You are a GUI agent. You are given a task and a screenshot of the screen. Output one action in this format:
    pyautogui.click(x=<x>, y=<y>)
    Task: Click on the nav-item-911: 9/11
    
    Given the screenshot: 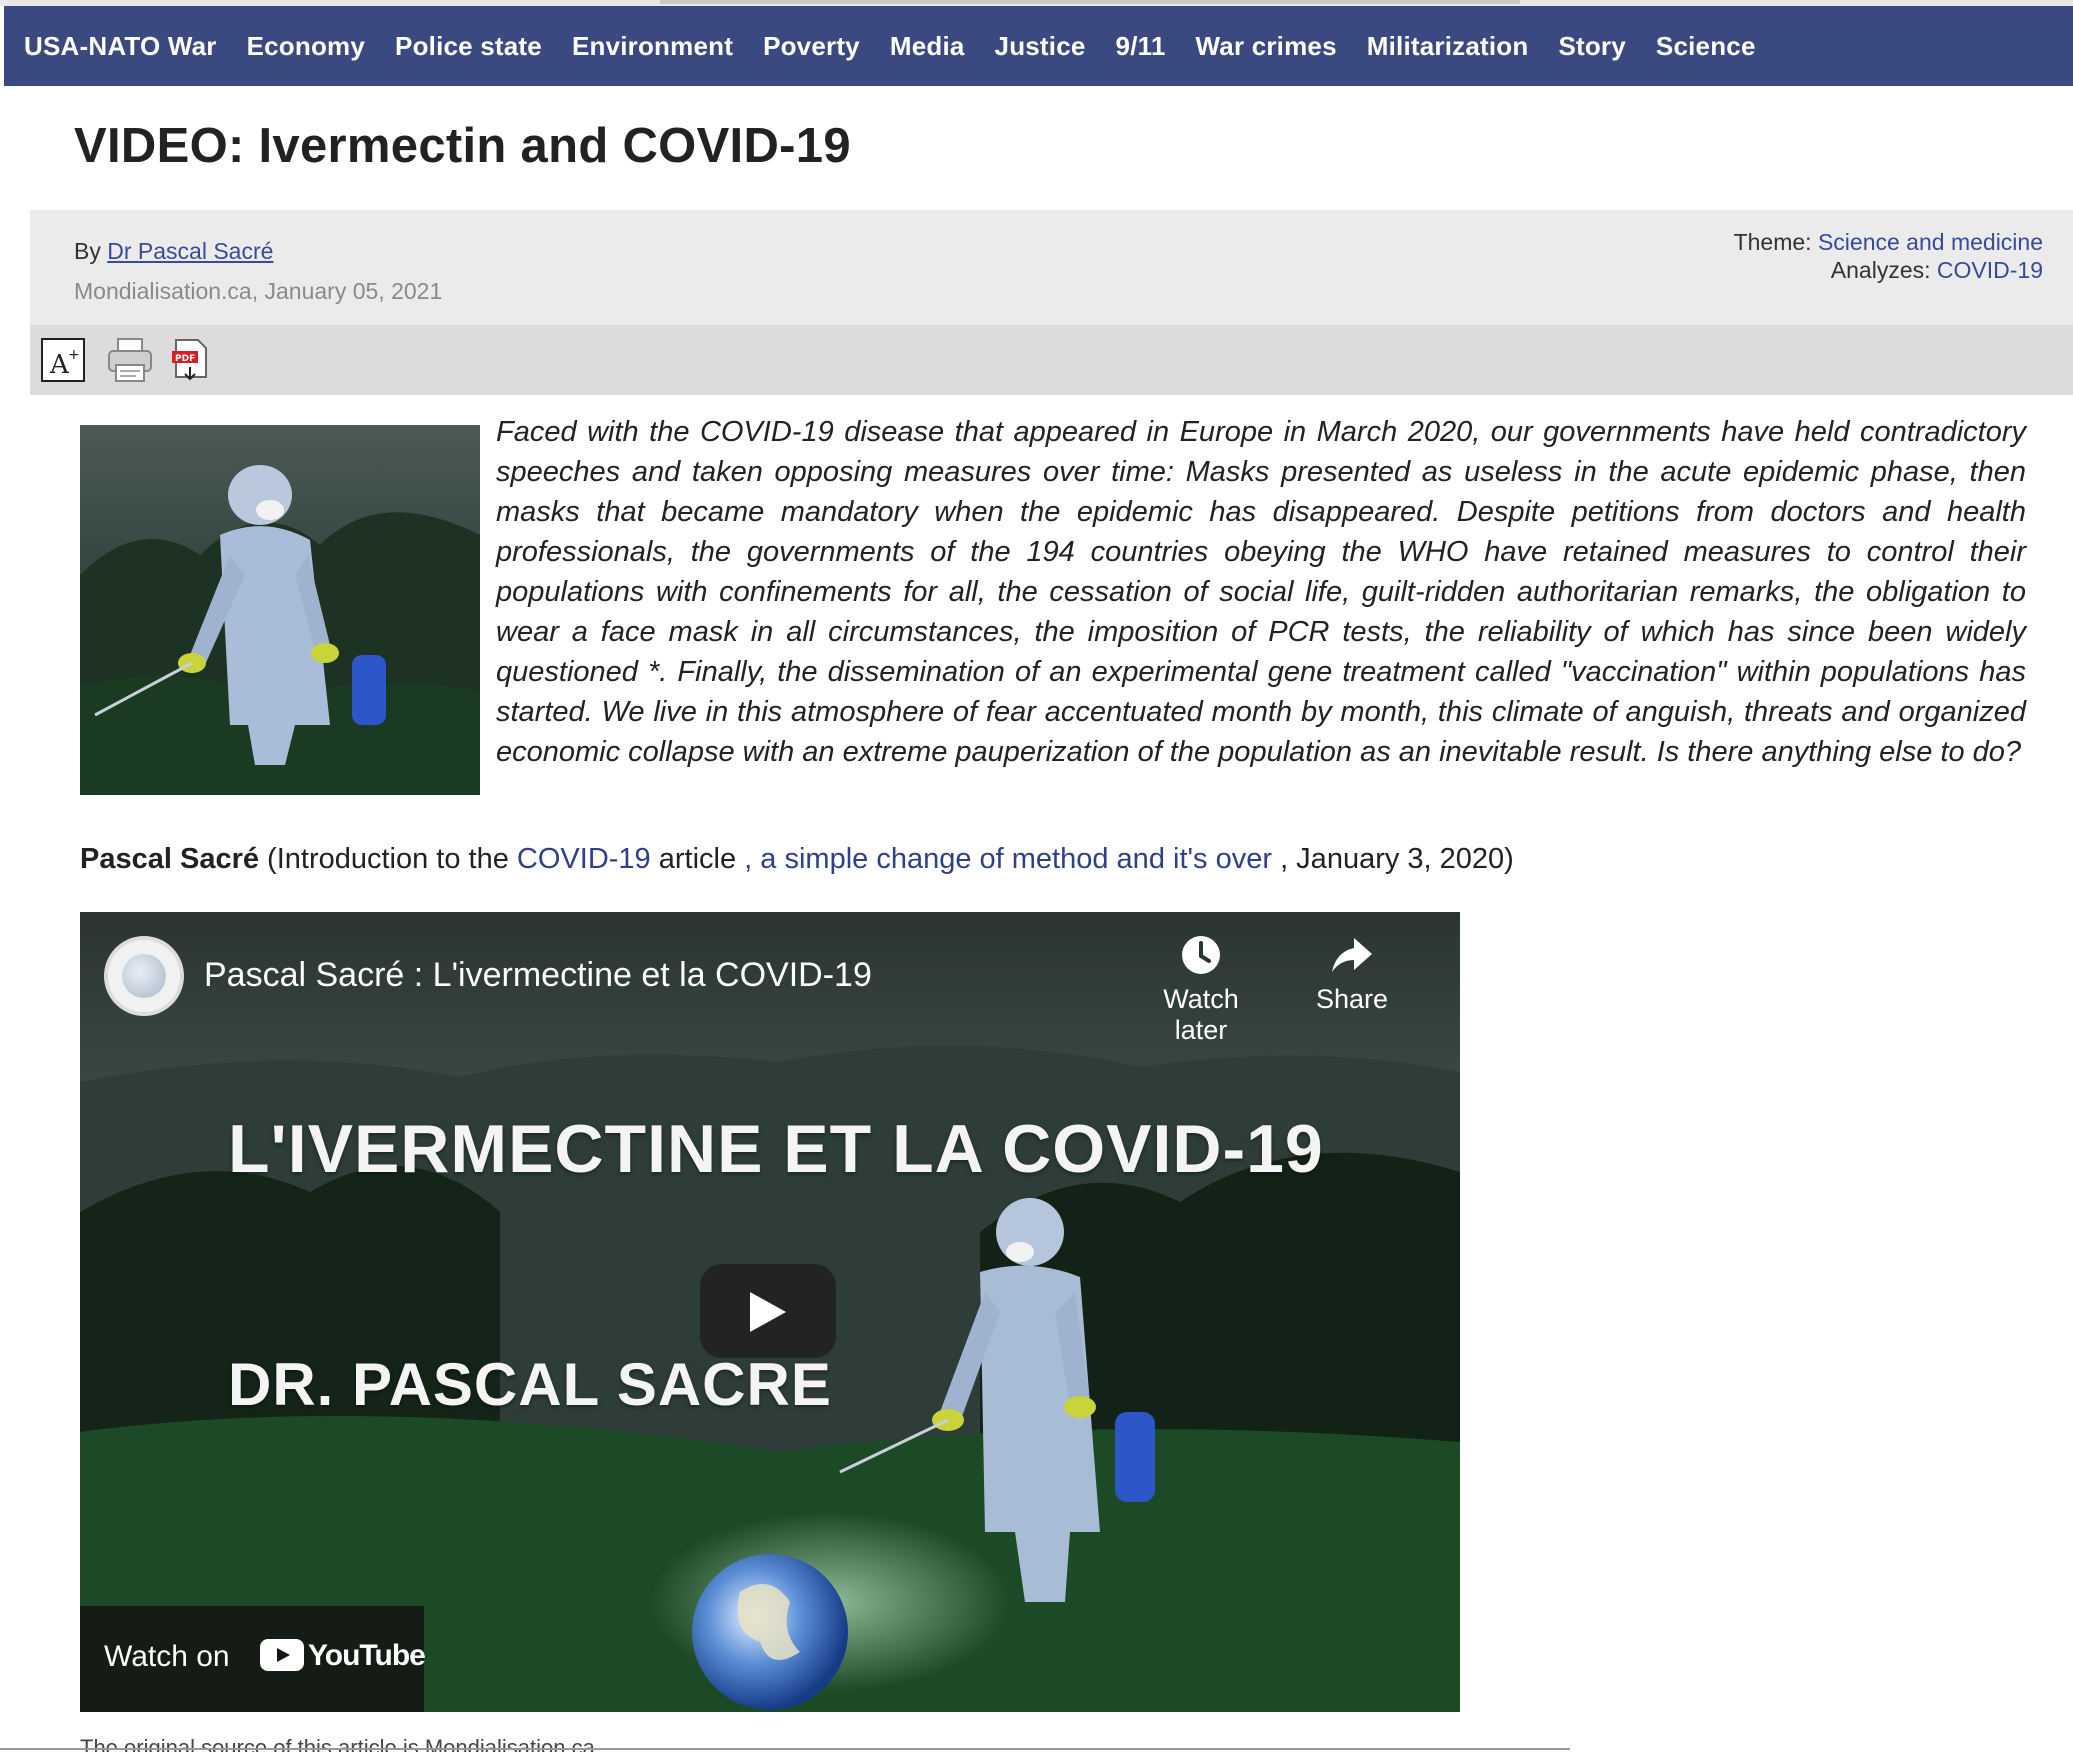 What is the action you would take?
    pyautogui.click(x=1141, y=46)
    